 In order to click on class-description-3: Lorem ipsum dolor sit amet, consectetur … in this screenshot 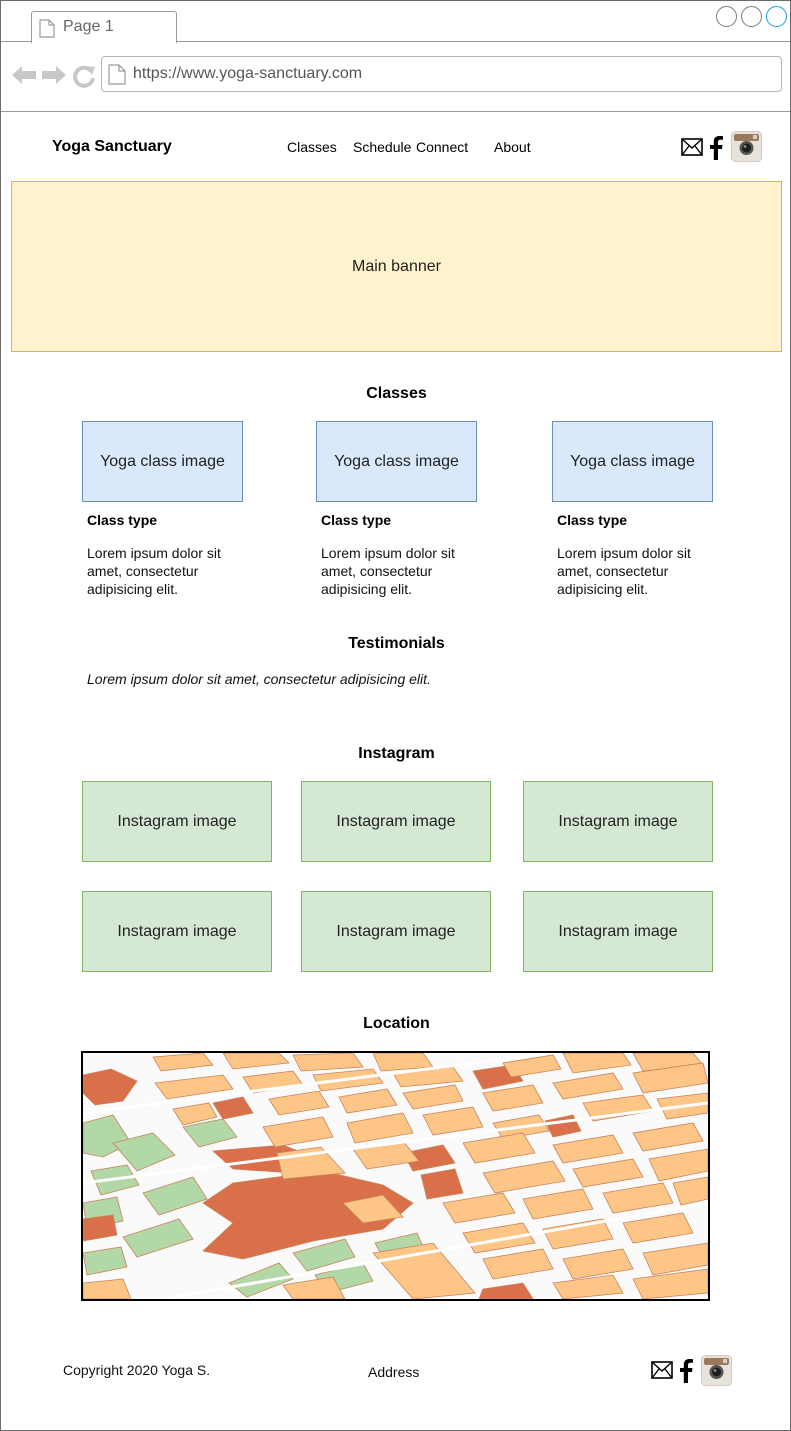, I will do `click(624, 571)`.